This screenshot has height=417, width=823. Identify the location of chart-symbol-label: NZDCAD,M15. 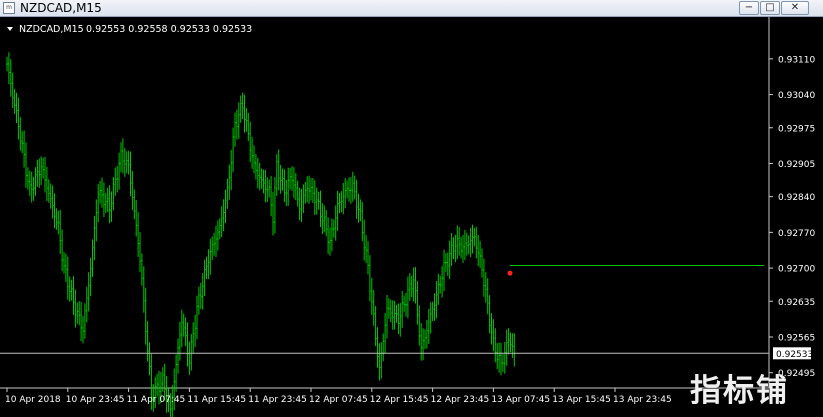
(51, 29).